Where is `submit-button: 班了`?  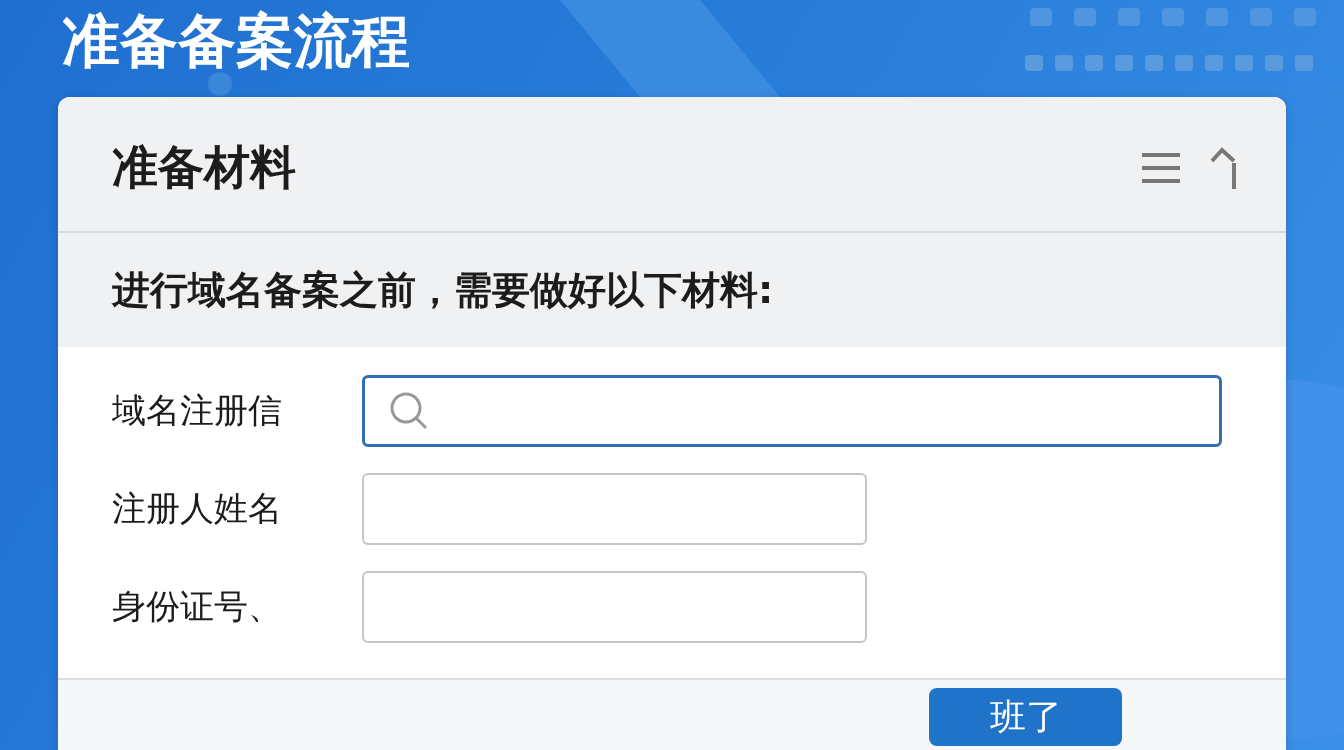
submit-button: 班了 is located at coordinates (1025, 717).